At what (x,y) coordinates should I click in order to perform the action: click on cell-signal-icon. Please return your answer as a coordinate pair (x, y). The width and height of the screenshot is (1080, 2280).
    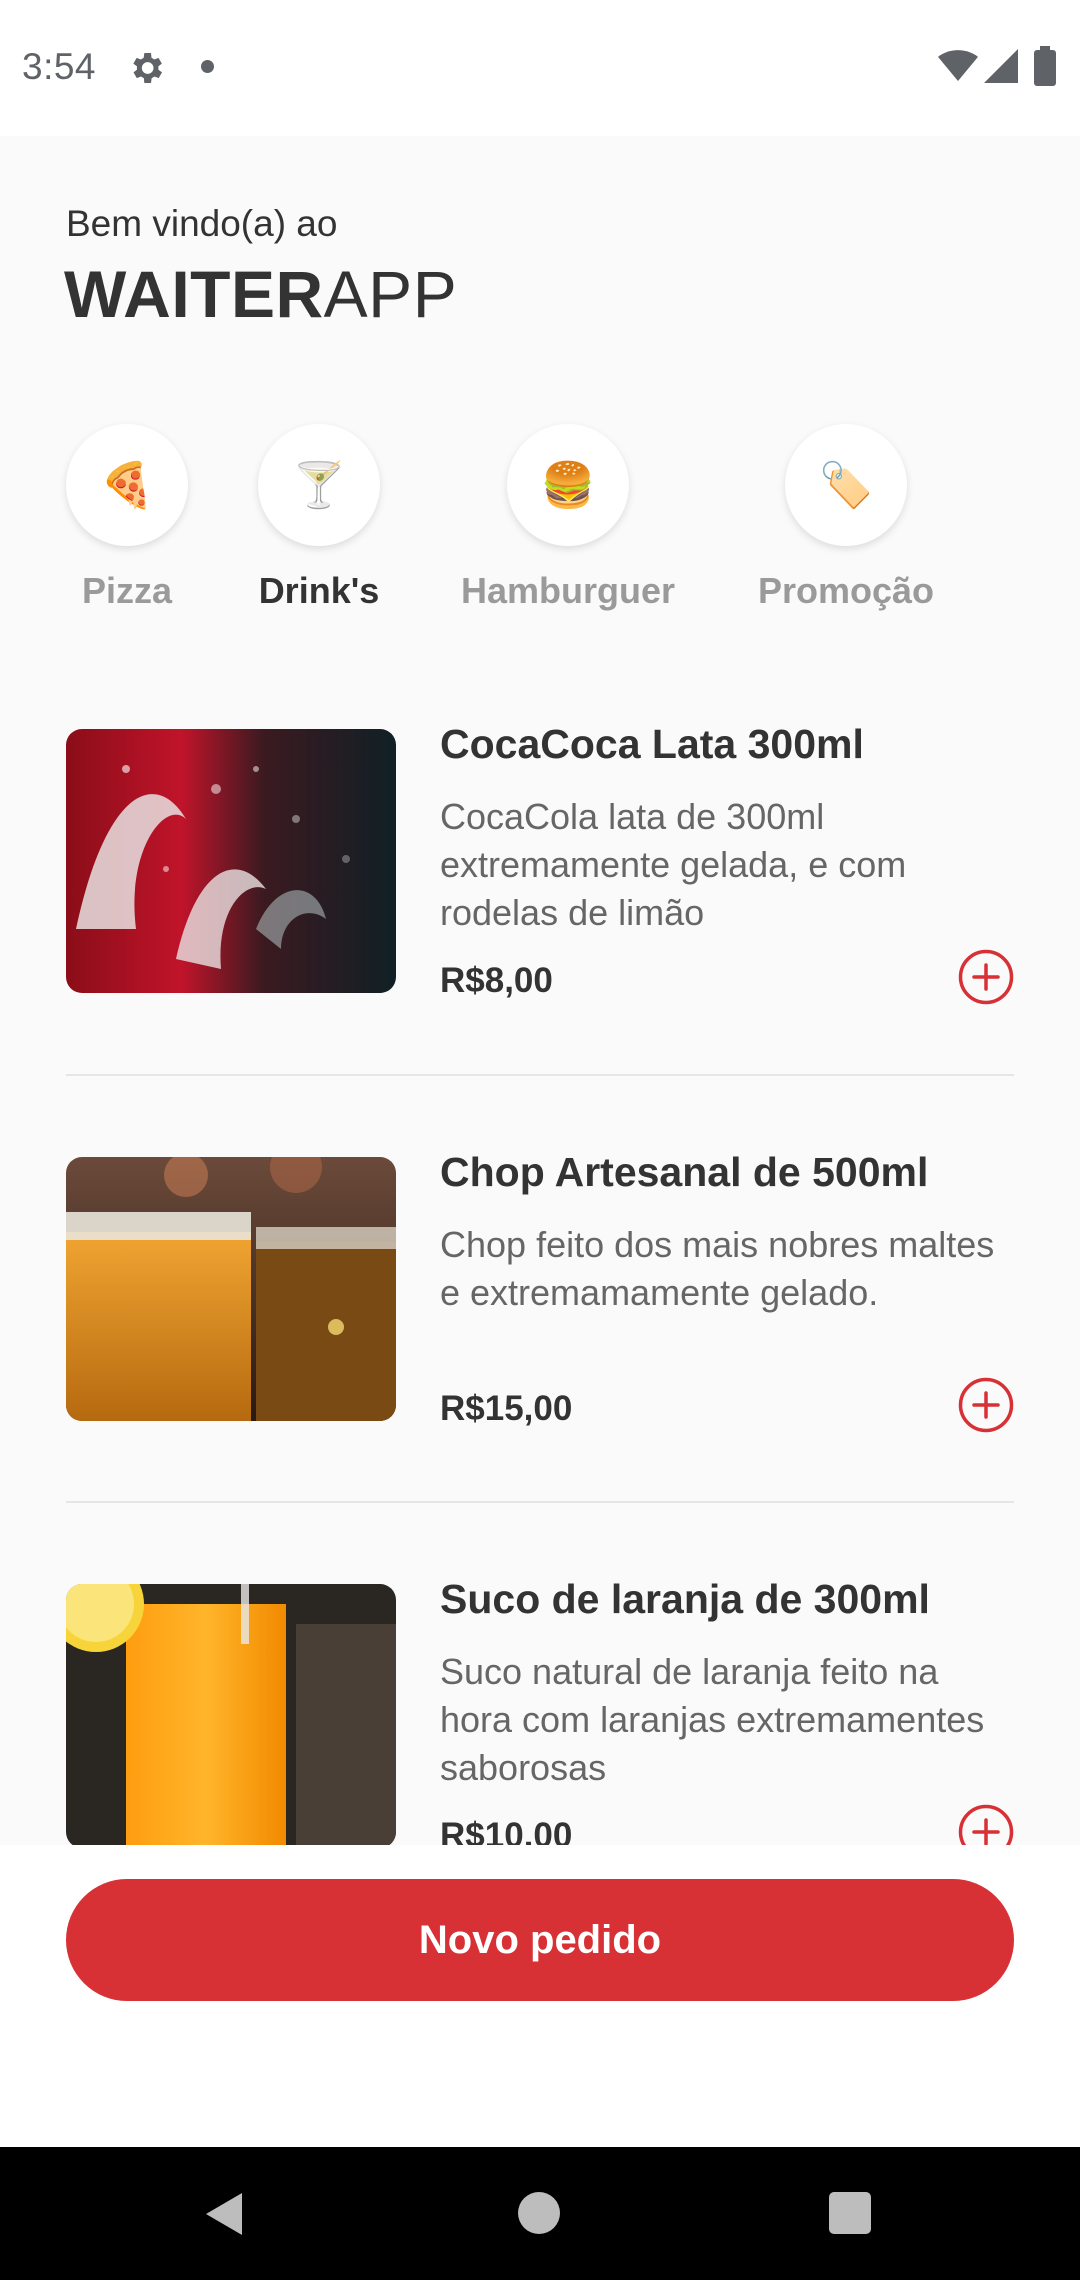
    Looking at the image, I should click on (1001, 66).